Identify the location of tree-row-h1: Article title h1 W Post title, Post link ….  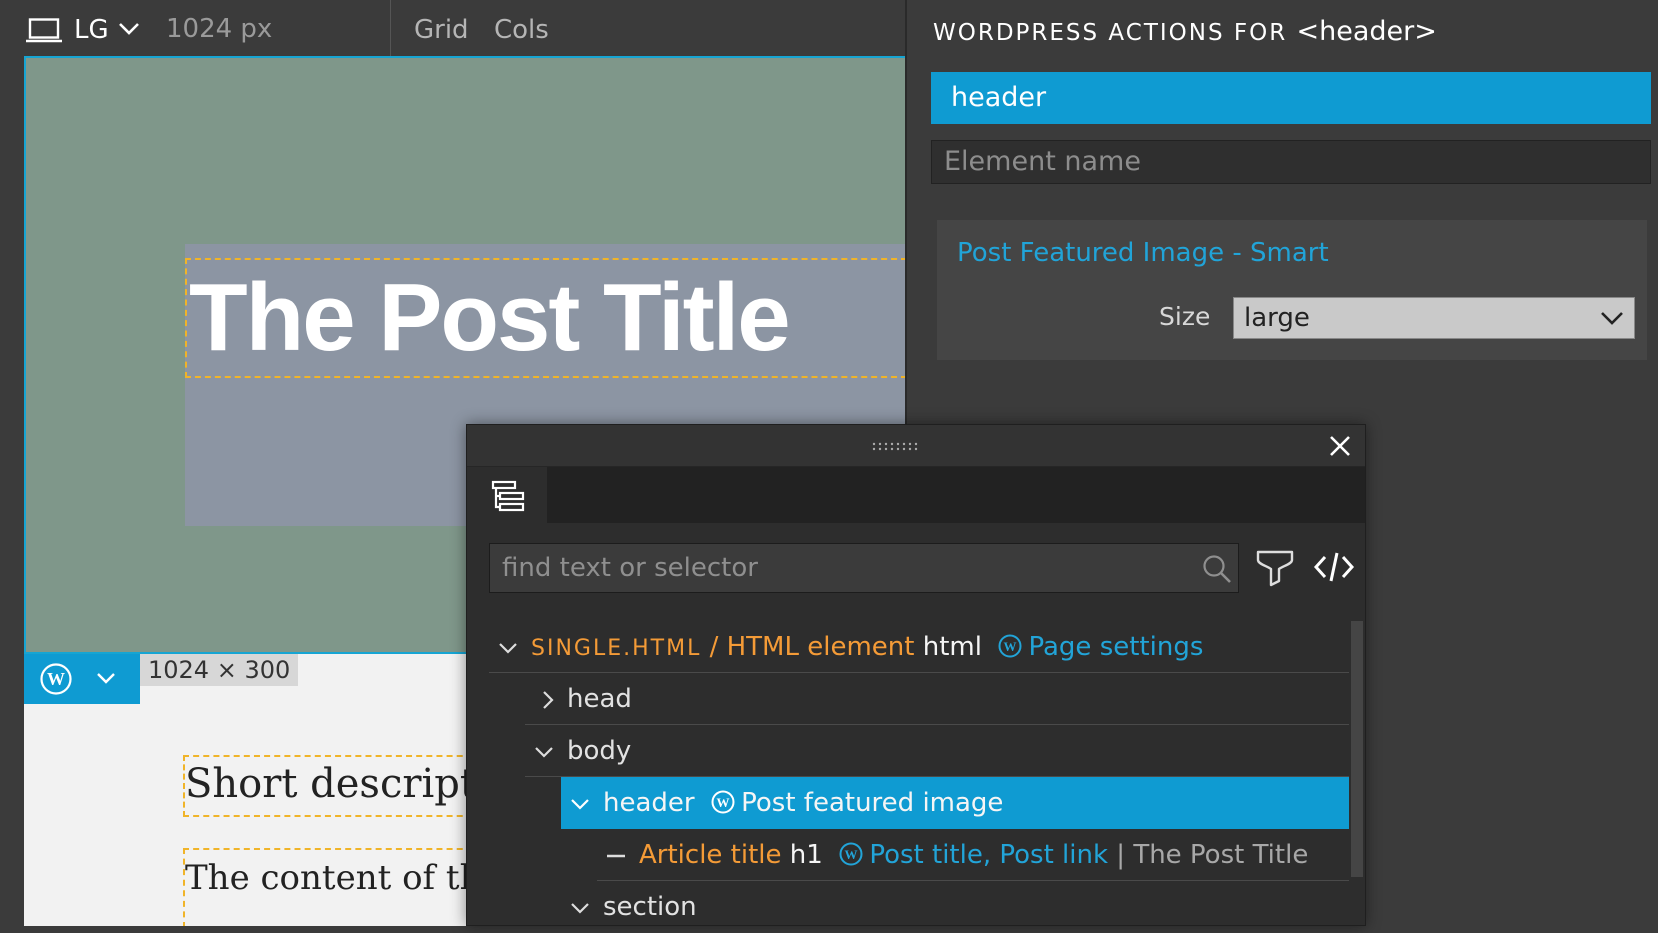
(973, 855).